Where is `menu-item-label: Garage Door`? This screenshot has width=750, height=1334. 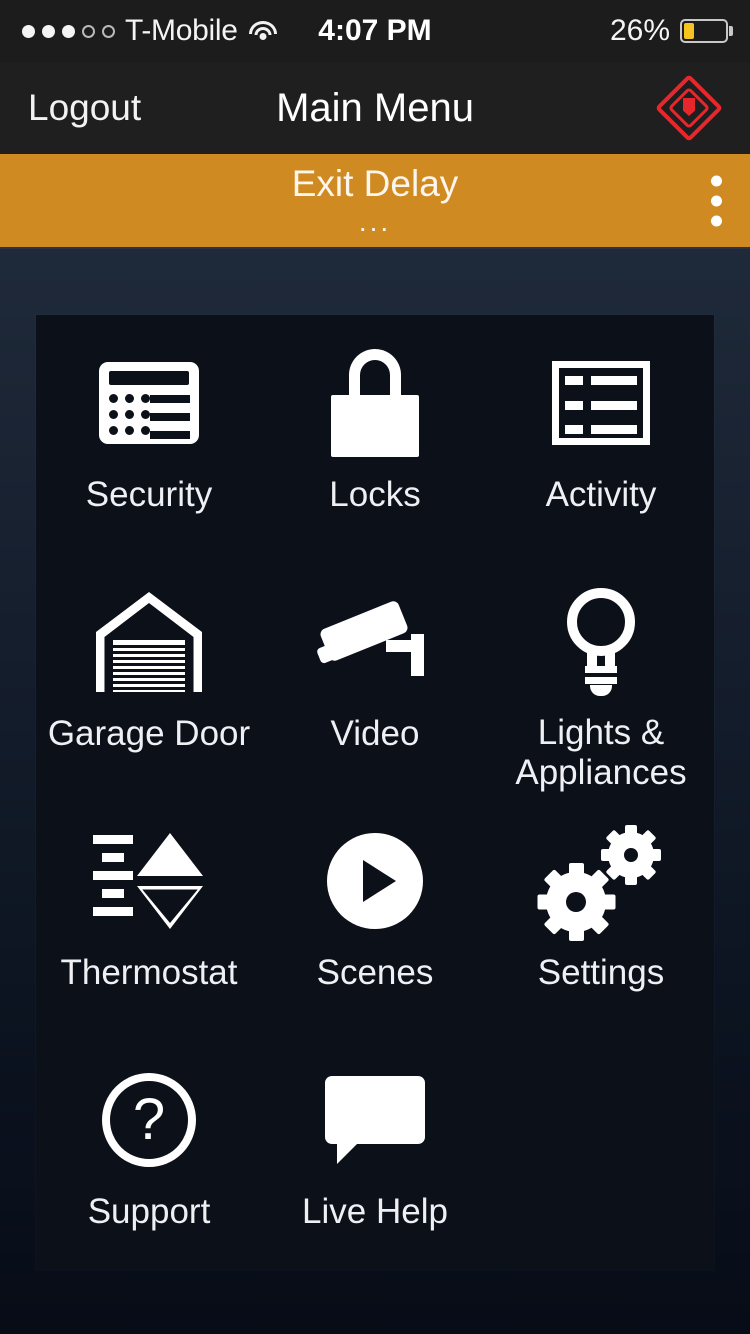 menu-item-label: Garage Door is located at coordinates (149, 733).